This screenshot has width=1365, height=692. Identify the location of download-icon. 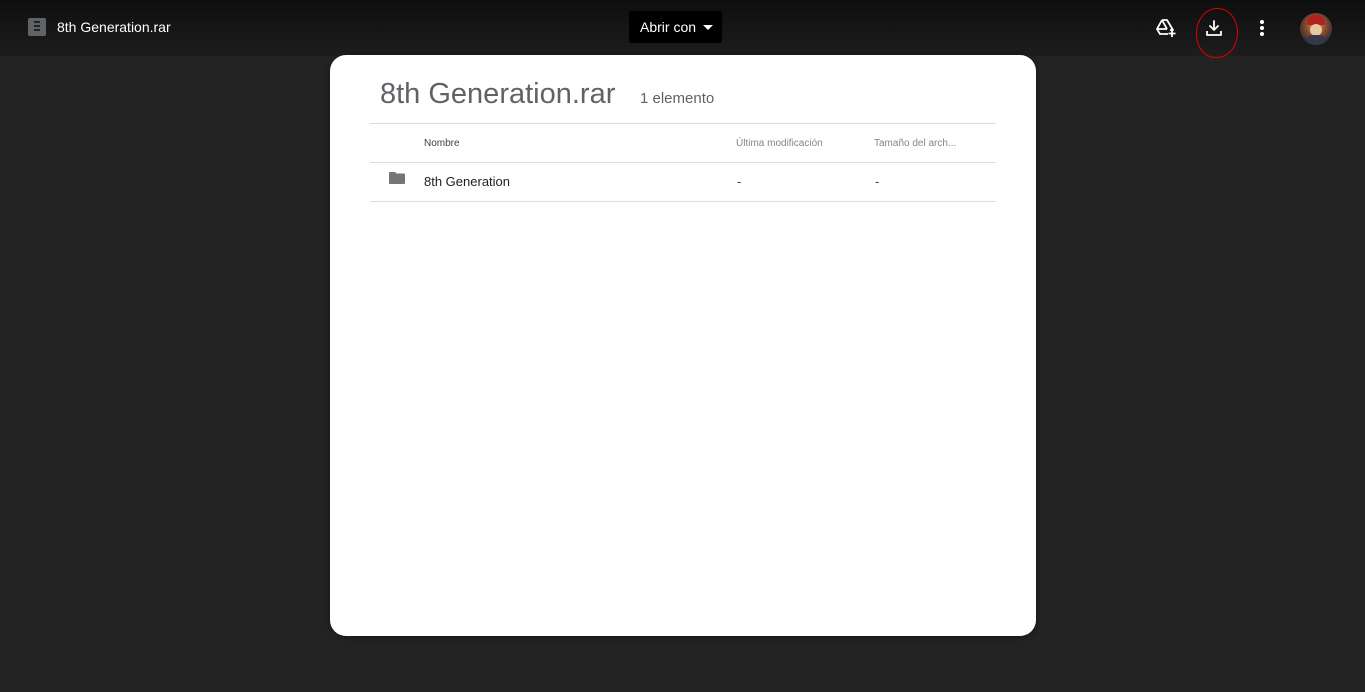
(1214, 28).